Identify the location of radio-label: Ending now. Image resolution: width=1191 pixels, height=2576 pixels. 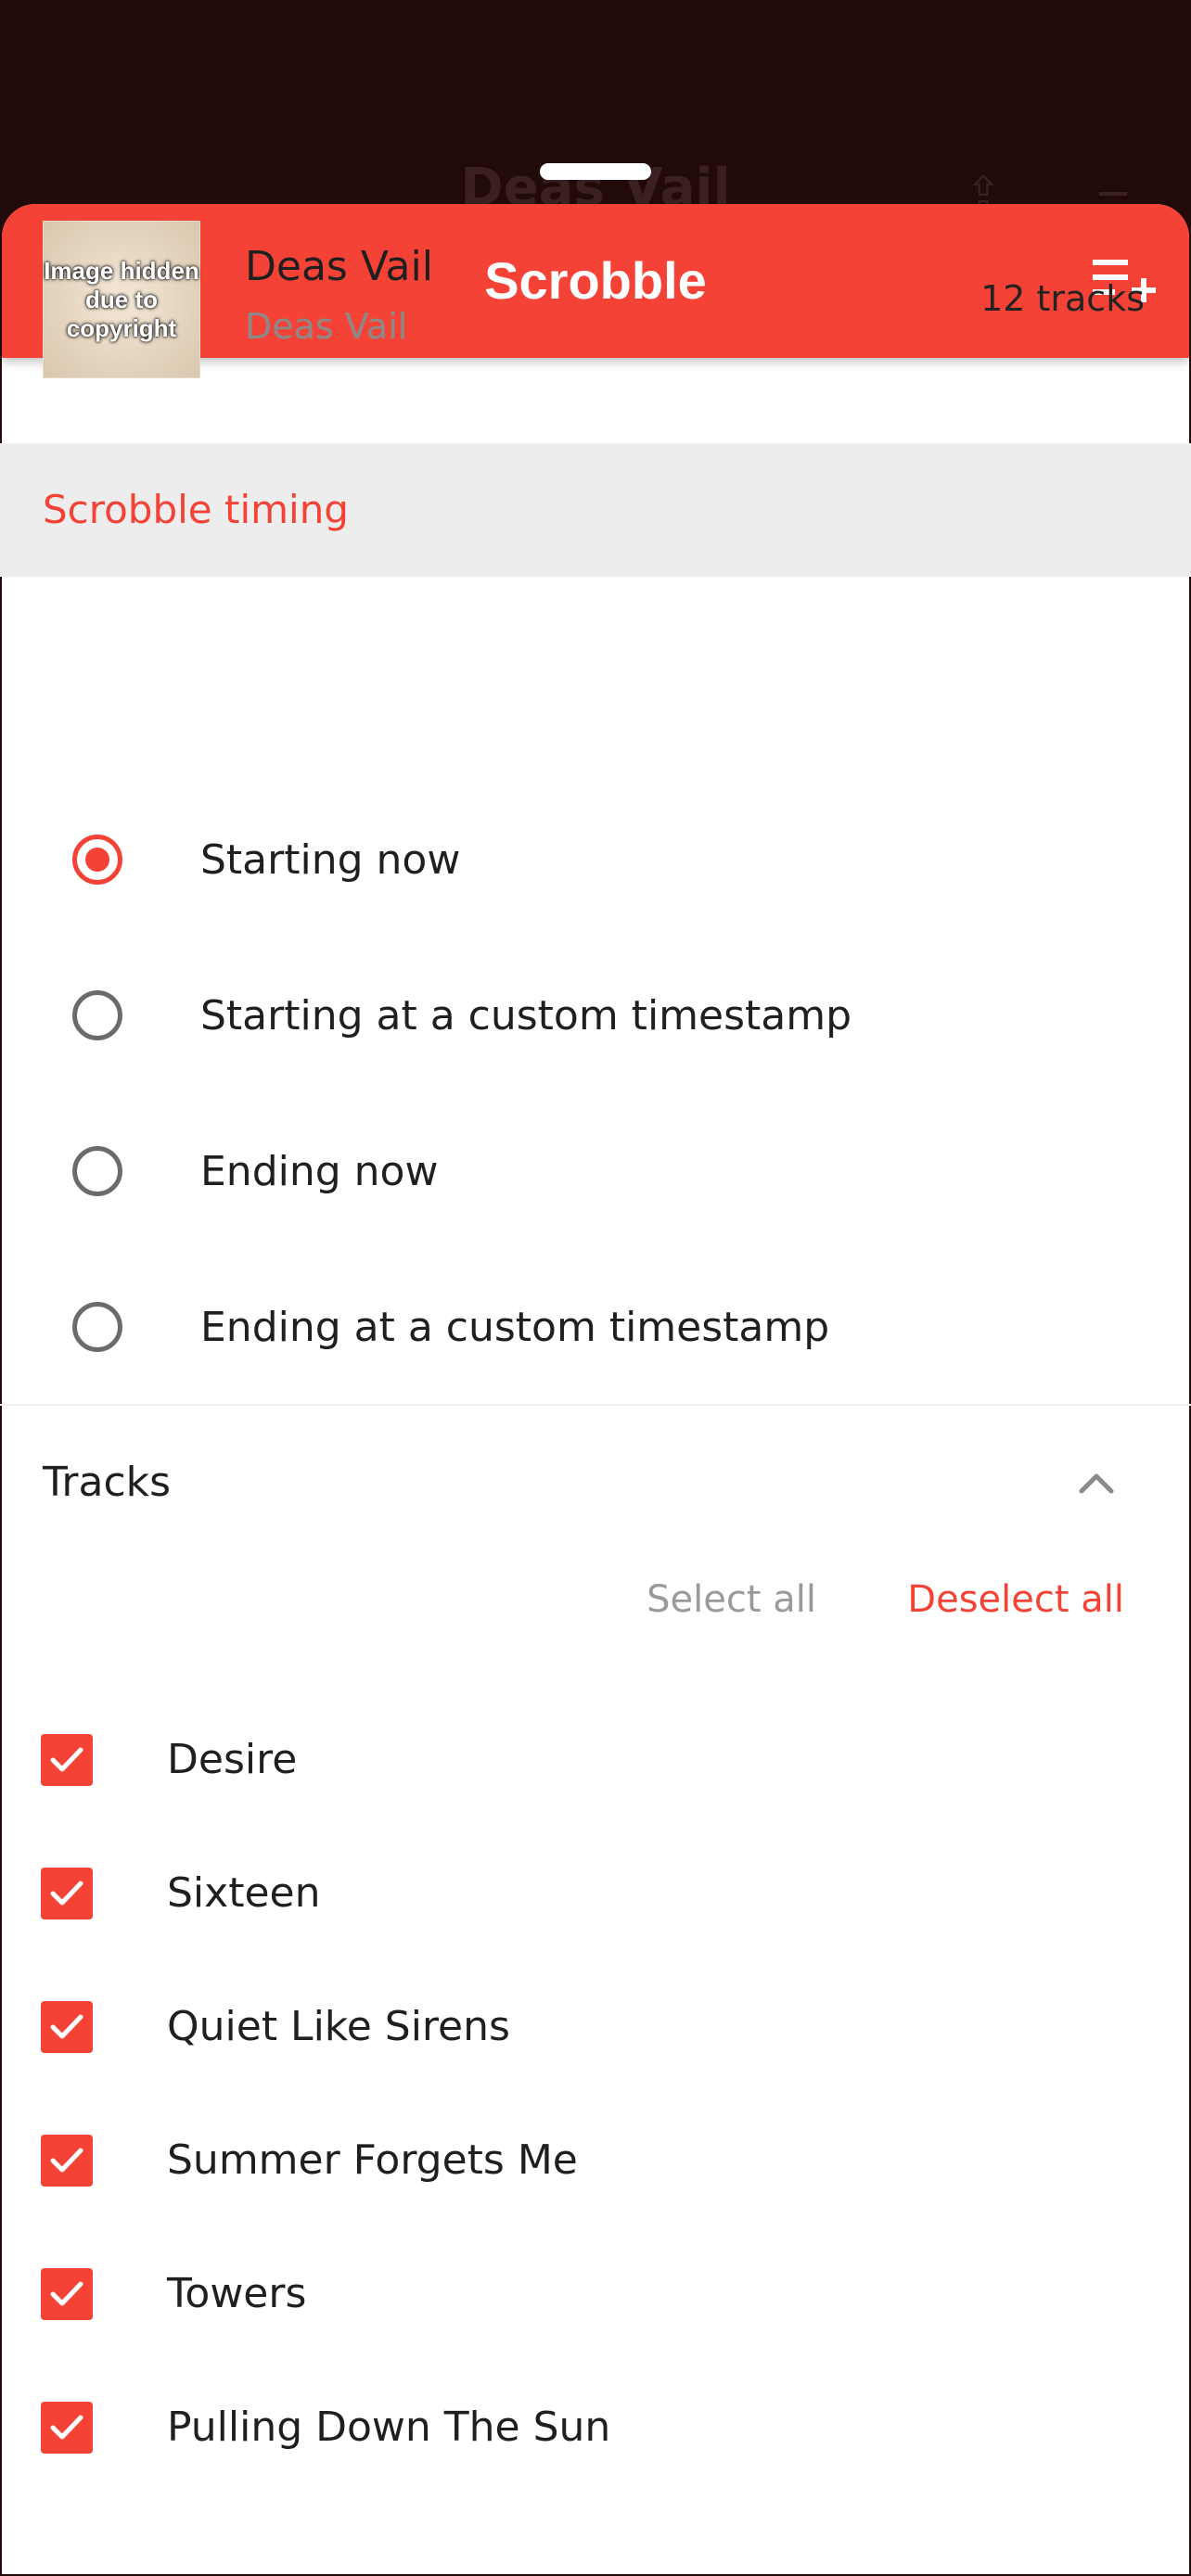
(319, 1171).